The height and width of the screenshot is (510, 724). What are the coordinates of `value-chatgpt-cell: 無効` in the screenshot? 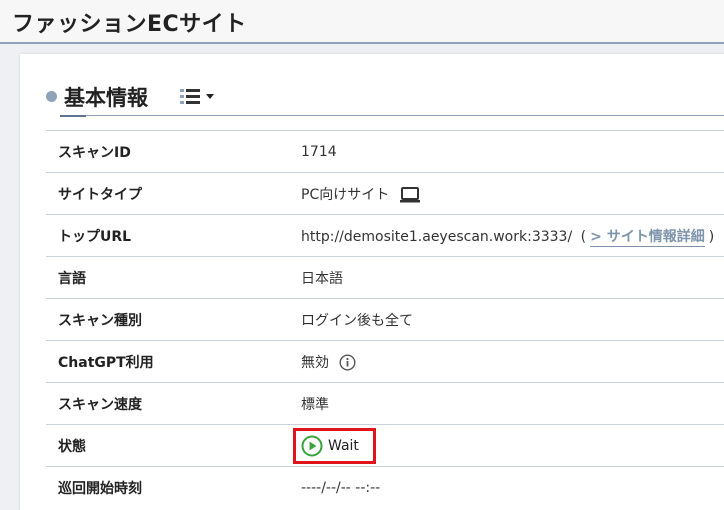 It's located at (512, 362).